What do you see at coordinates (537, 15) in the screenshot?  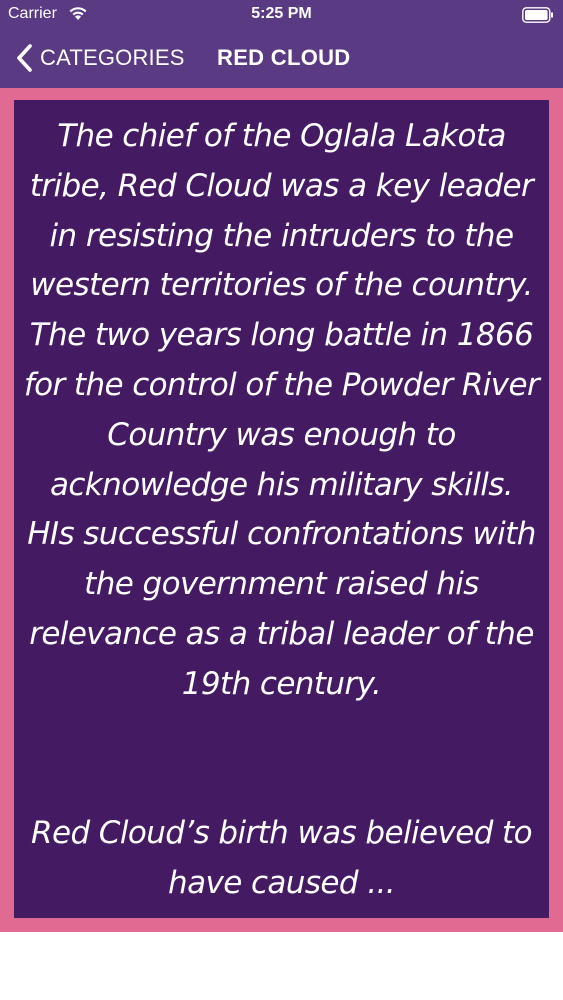 I see `battery-icon` at bounding box center [537, 15].